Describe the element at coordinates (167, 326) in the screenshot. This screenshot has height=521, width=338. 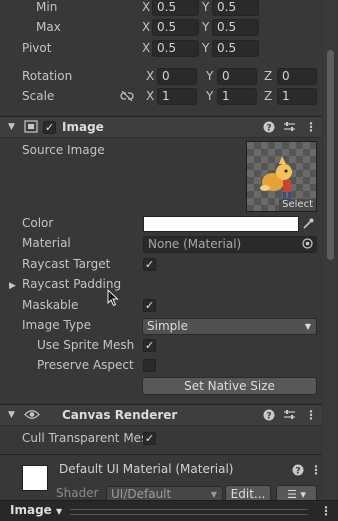
I see `image-type-value: Simple` at that location.